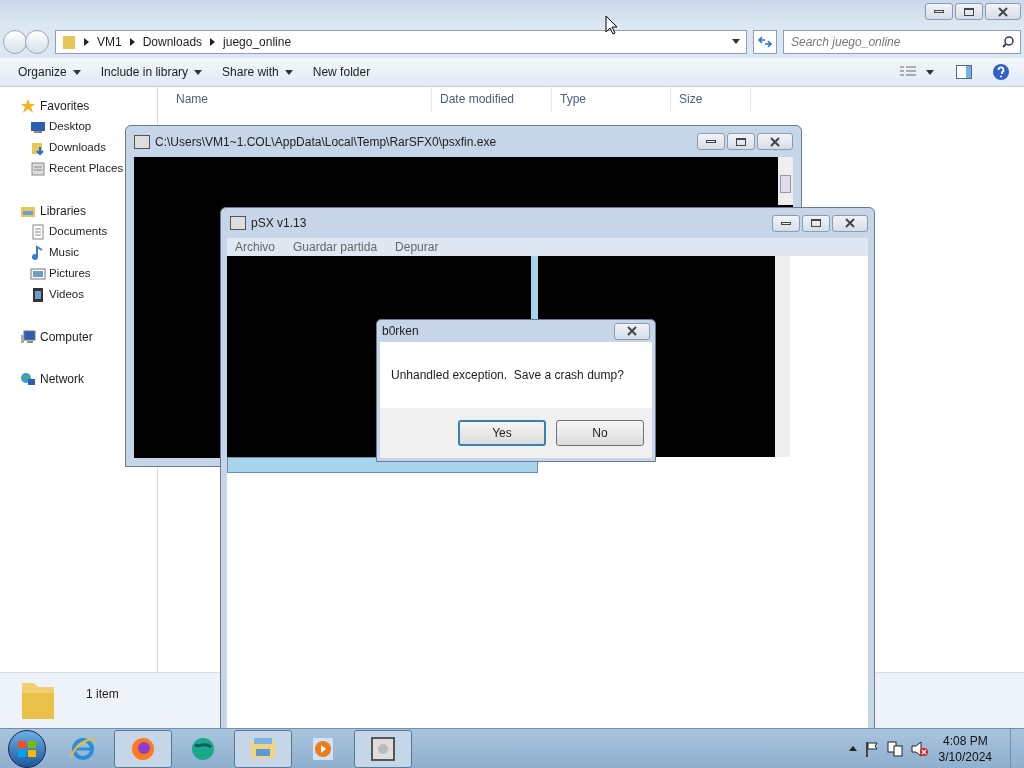 The height and width of the screenshot is (768, 1024). What do you see at coordinates (69, 41) in the screenshot?
I see `folder-icon` at bounding box center [69, 41].